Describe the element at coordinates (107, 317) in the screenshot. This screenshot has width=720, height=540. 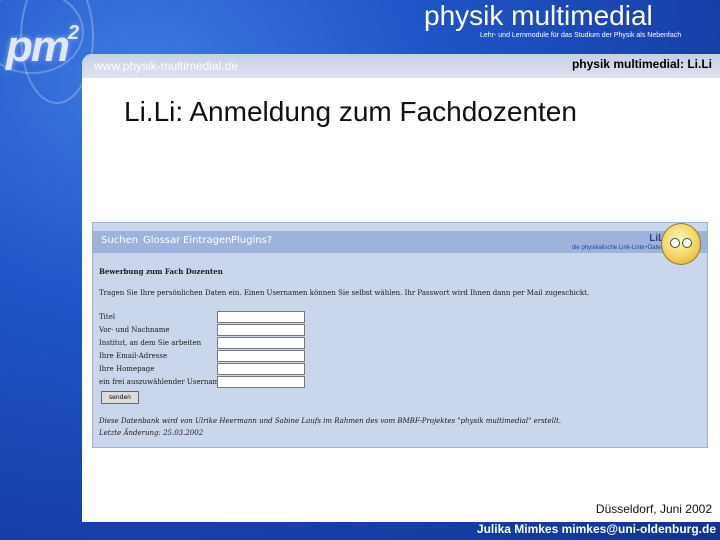
I see `label-titel: Titel` at that location.